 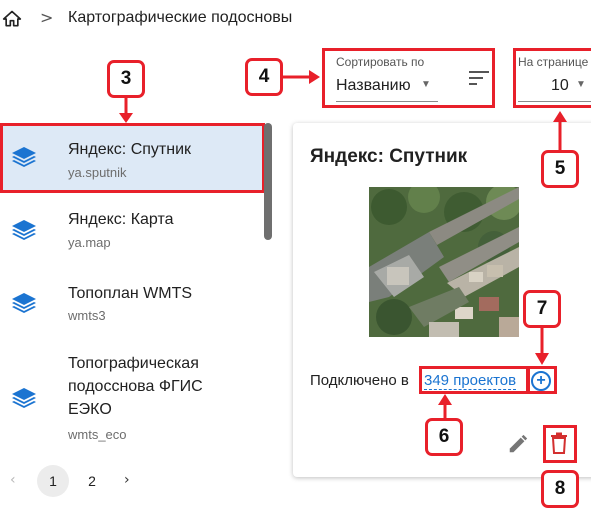 I want to click on pagination-prev: ‹, so click(x=13, y=480).